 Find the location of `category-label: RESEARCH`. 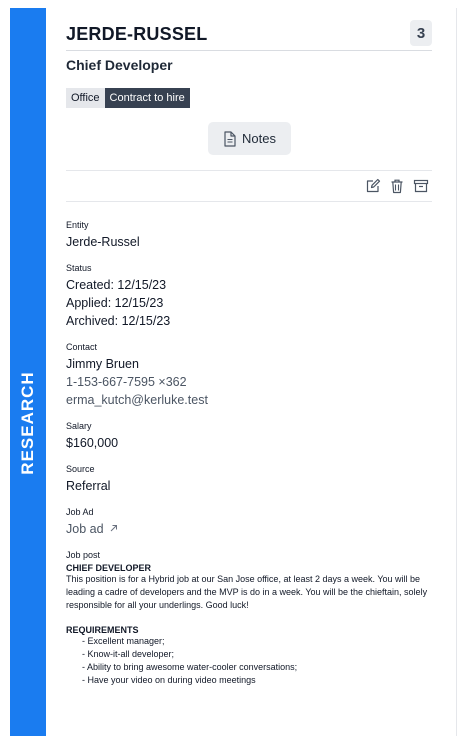

category-label: RESEARCH is located at coordinates (27, 423).